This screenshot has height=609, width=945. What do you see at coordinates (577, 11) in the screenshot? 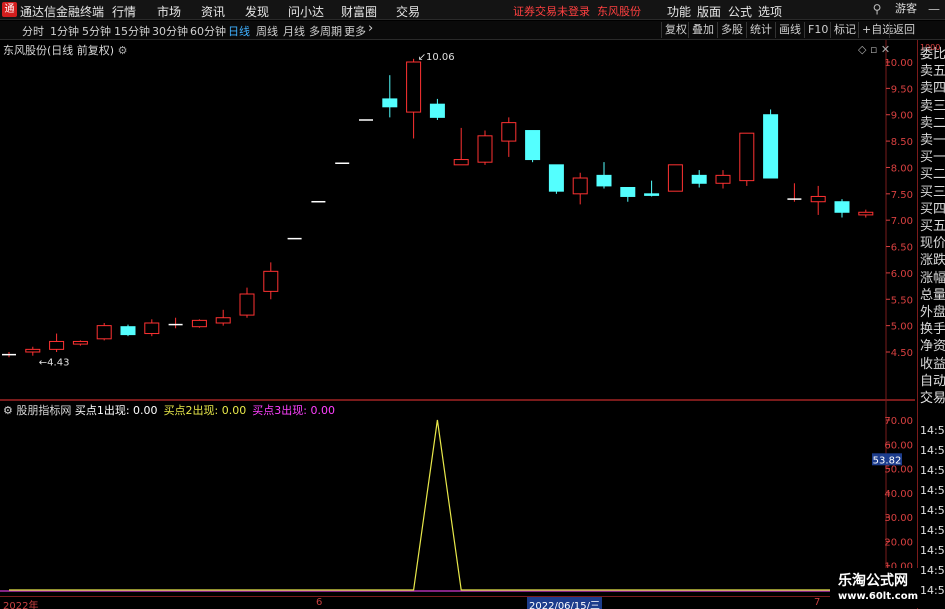
I see `login-notice: 证券交易未登录 东风股份` at bounding box center [577, 11].